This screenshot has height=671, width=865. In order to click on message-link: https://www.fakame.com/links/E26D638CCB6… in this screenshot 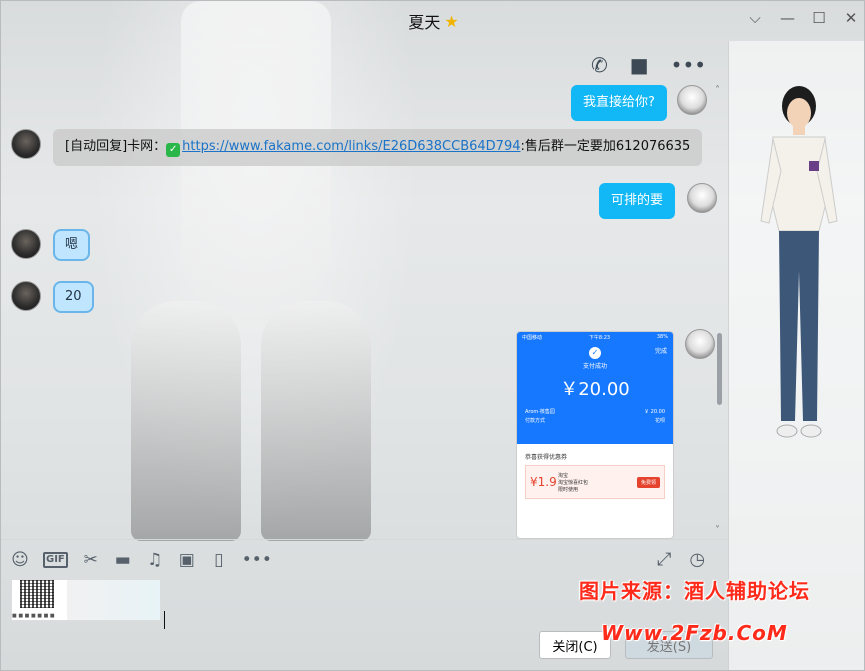, I will do `click(351, 146)`.